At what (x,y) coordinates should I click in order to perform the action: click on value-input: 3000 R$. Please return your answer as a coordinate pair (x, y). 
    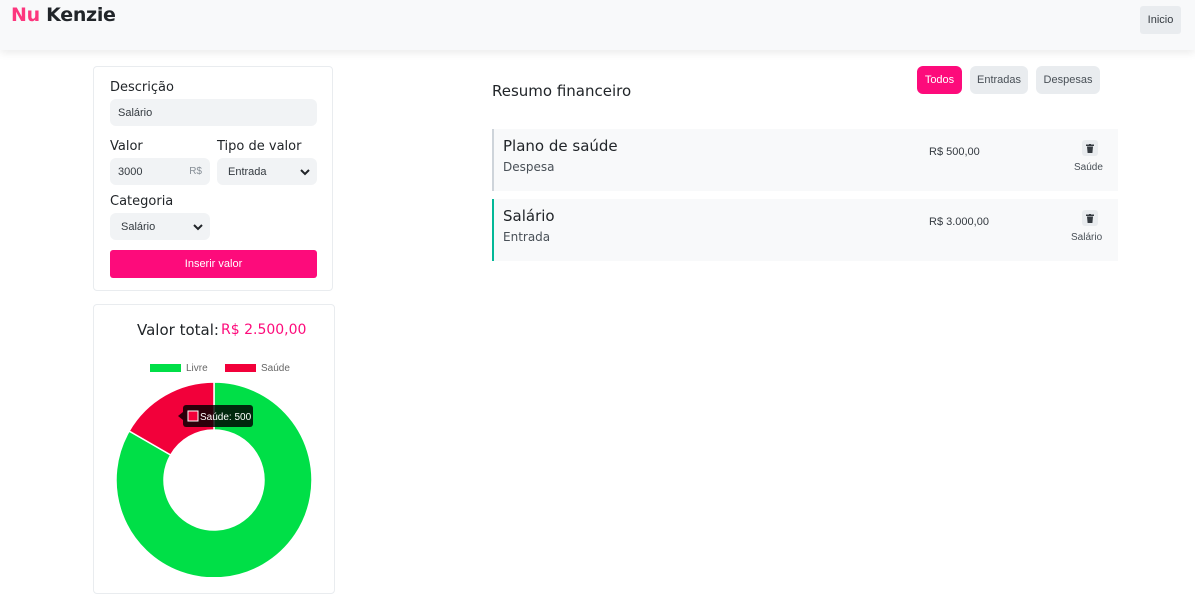
    Looking at the image, I should click on (160, 171).